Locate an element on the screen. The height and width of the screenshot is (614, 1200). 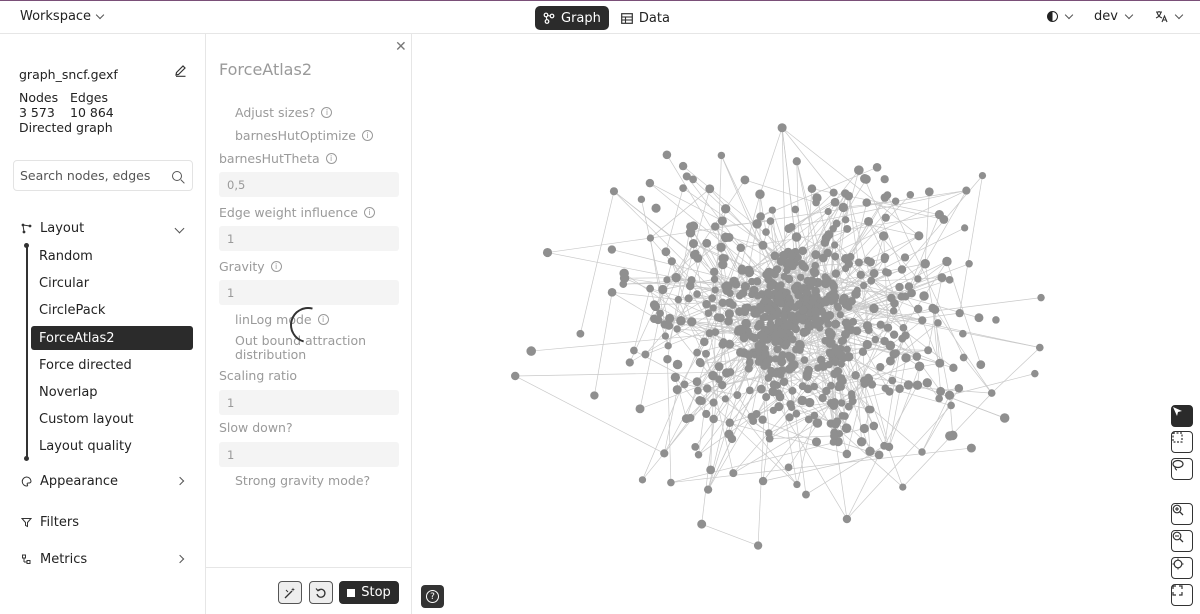
language-menu is located at coordinates (1169, 16).